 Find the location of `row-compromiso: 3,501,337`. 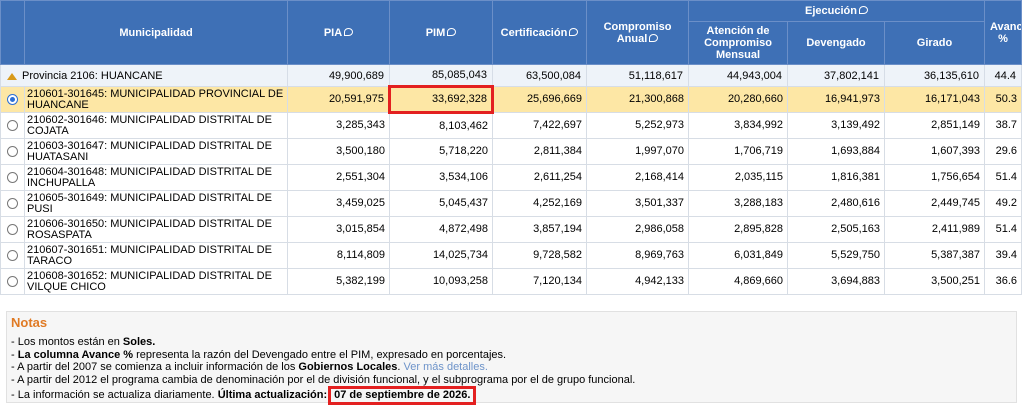

row-compromiso: 3,501,337 is located at coordinates (637, 203).